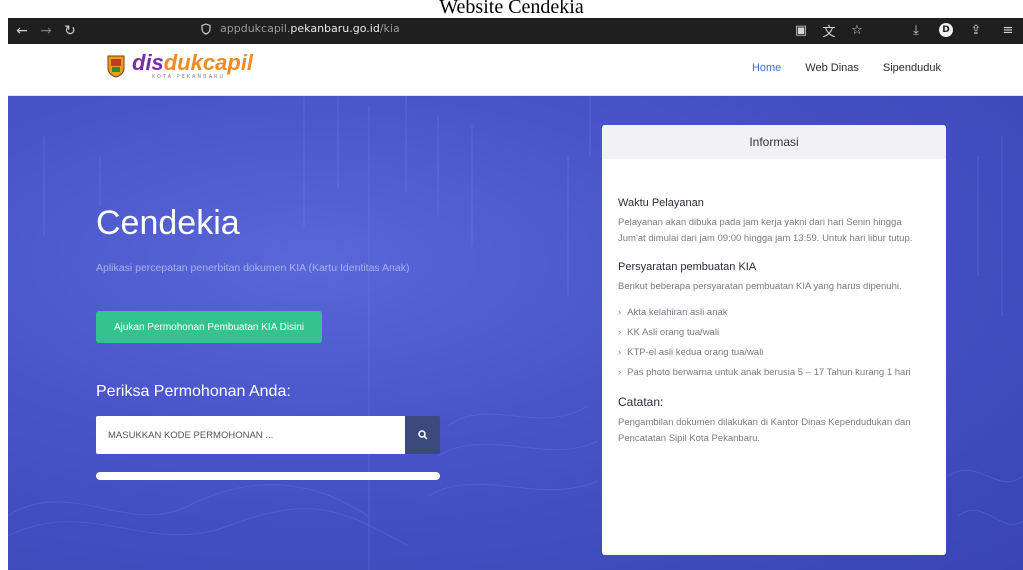 The height and width of the screenshot is (570, 1023). What do you see at coordinates (669, 332) in the screenshot?
I see `list-item: › KK Asli orang tua/wali` at bounding box center [669, 332].